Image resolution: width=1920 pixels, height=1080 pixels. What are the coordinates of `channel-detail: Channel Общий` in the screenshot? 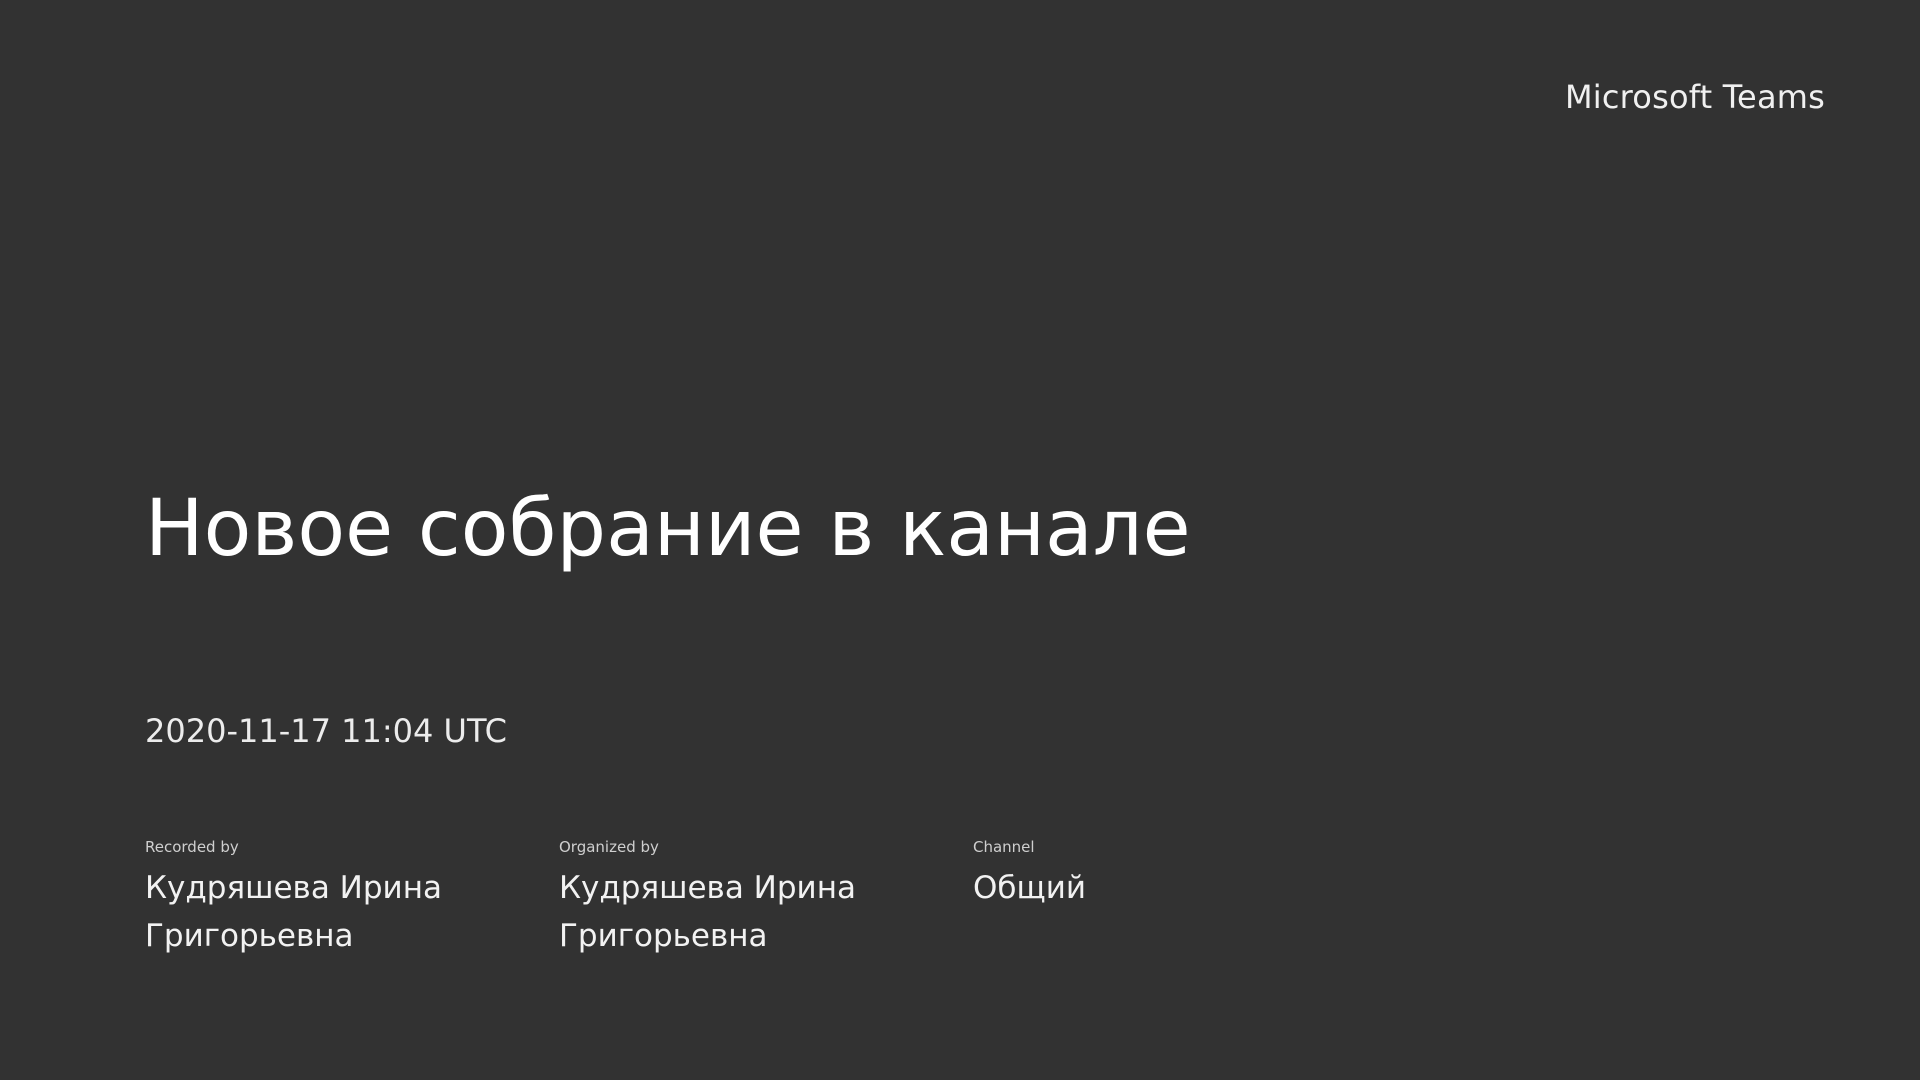 It's located at (1180, 898).